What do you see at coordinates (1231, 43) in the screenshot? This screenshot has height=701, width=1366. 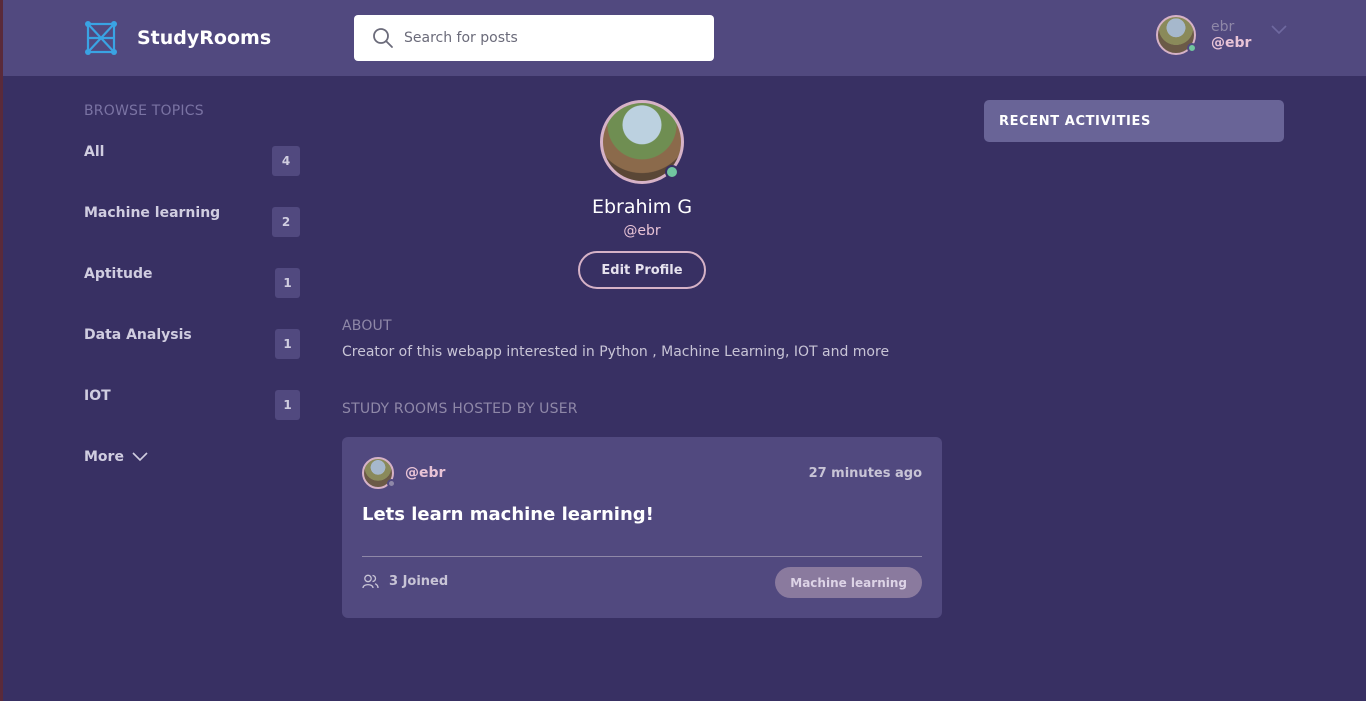 I see `user-handle: @ebr` at bounding box center [1231, 43].